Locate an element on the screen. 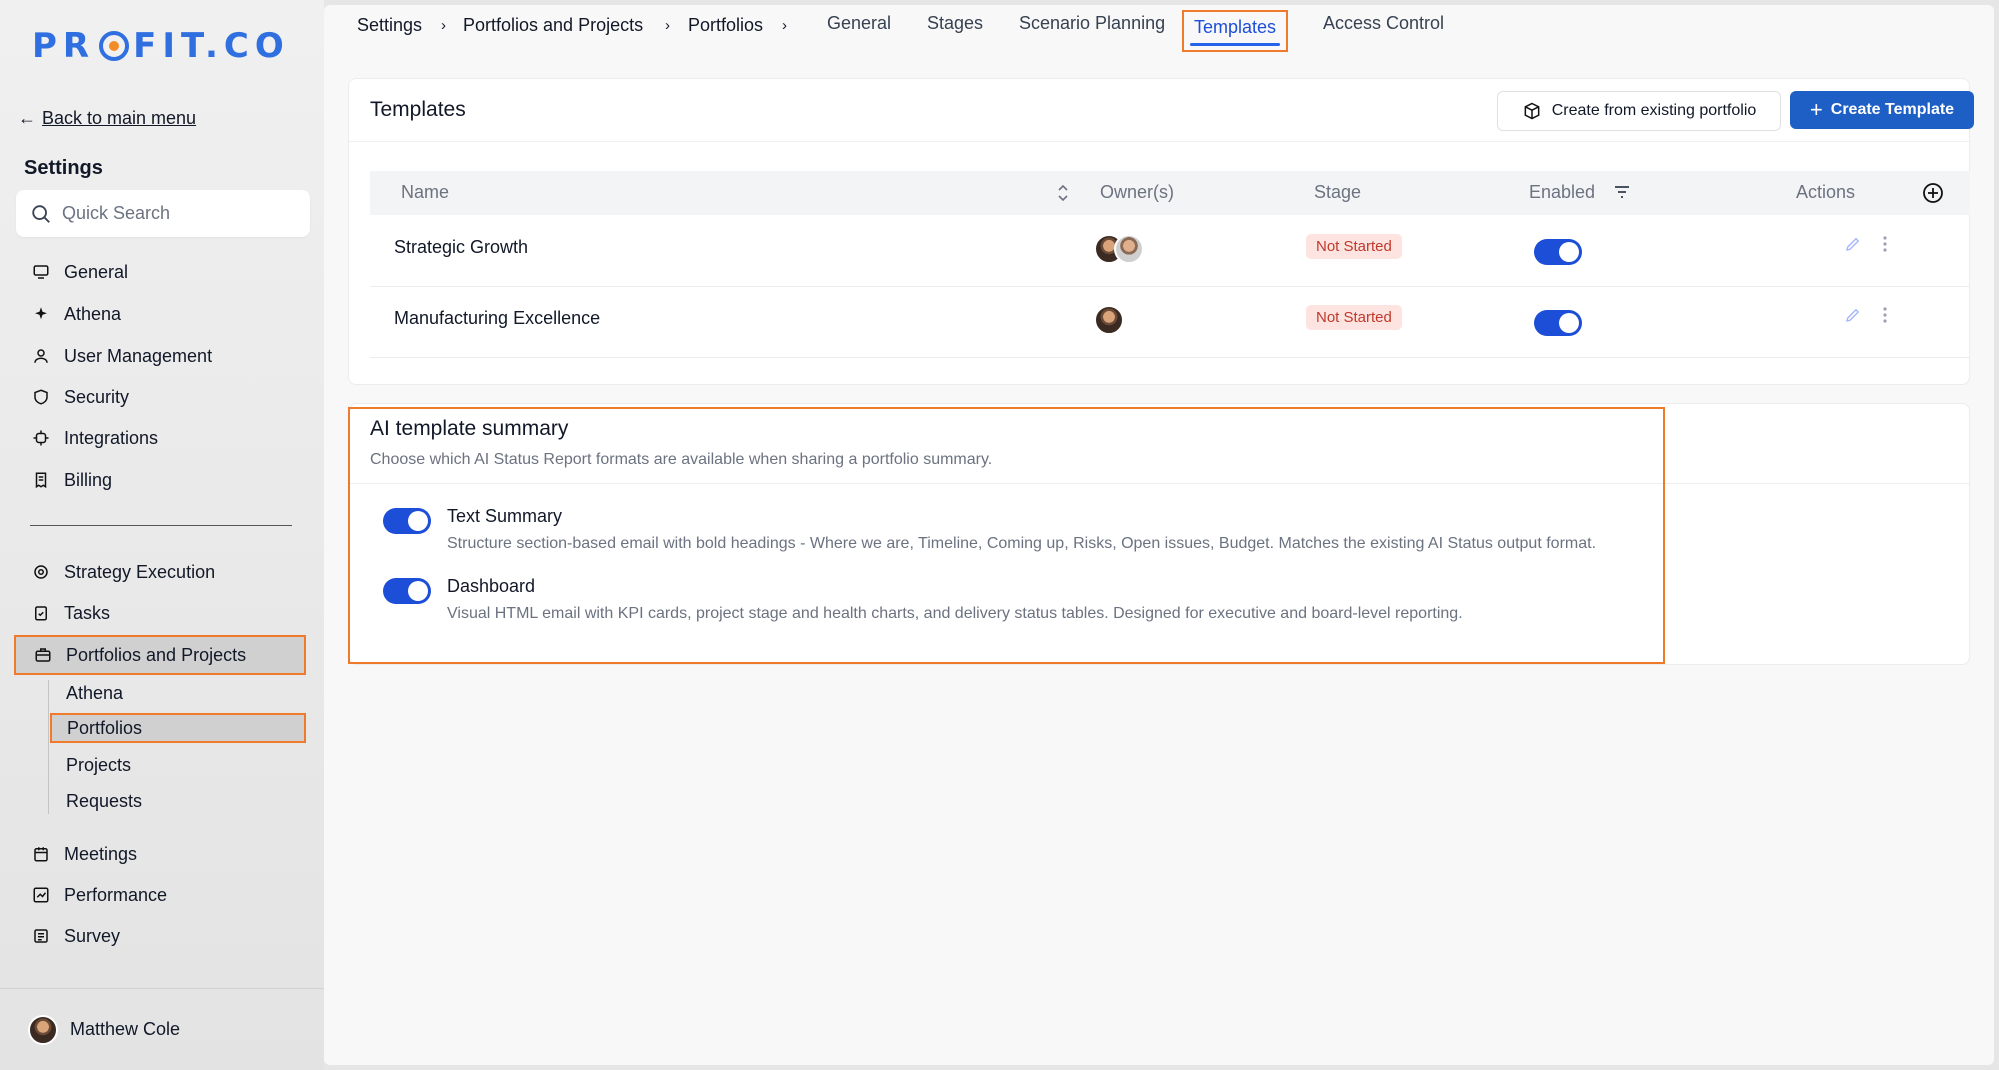 The height and width of the screenshot is (1070, 1999). column-header-enabled: Enabled is located at coordinates (1562, 192).